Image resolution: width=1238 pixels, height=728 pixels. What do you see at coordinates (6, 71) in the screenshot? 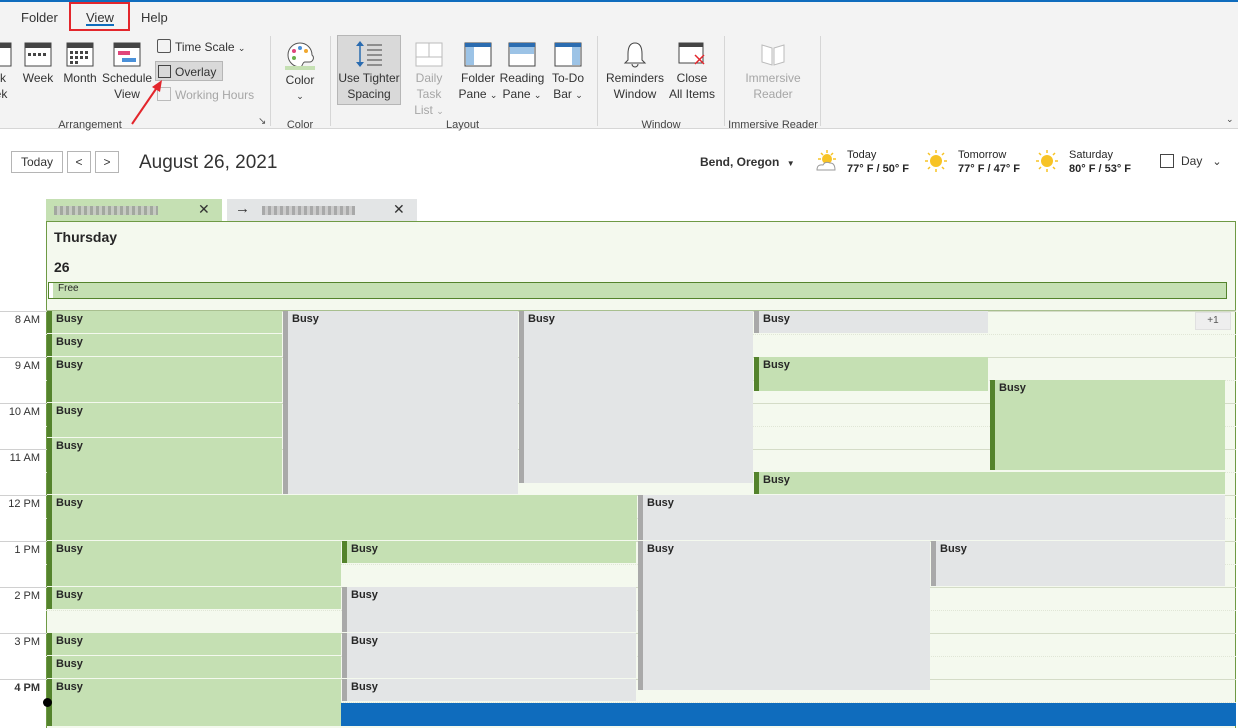
I see `work-week-button: rk ek` at bounding box center [6, 71].